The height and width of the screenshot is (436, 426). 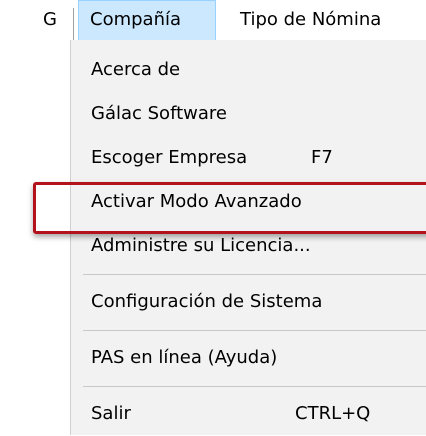 I want to click on menubar-divider, so click(x=73, y=24).